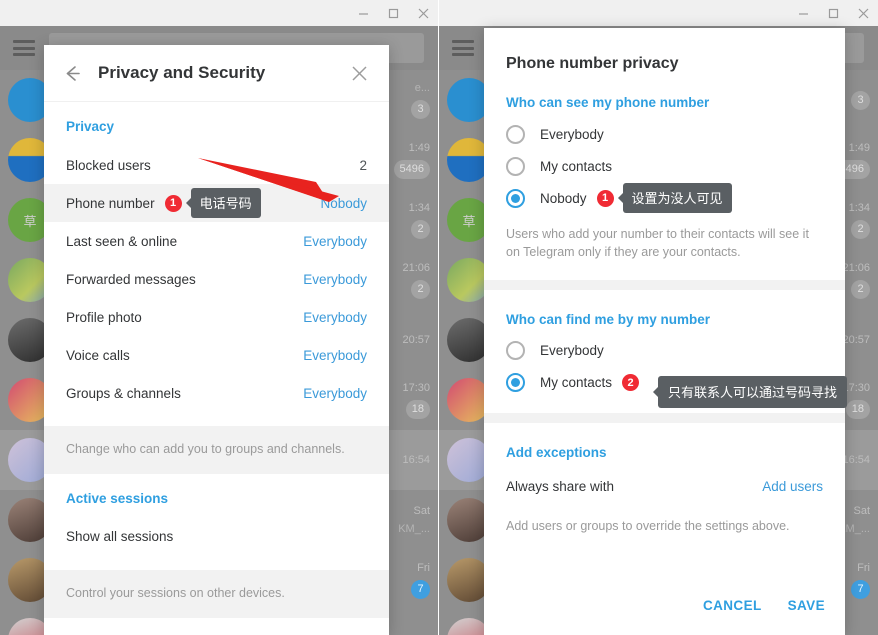 Image resolution: width=878 pixels, height=635 pixels. What do you see at coordinates (216, 393) in the screenshot?
I see `row-groups-channels: Groups & channels Everybody` at bounding box center [216, 393].